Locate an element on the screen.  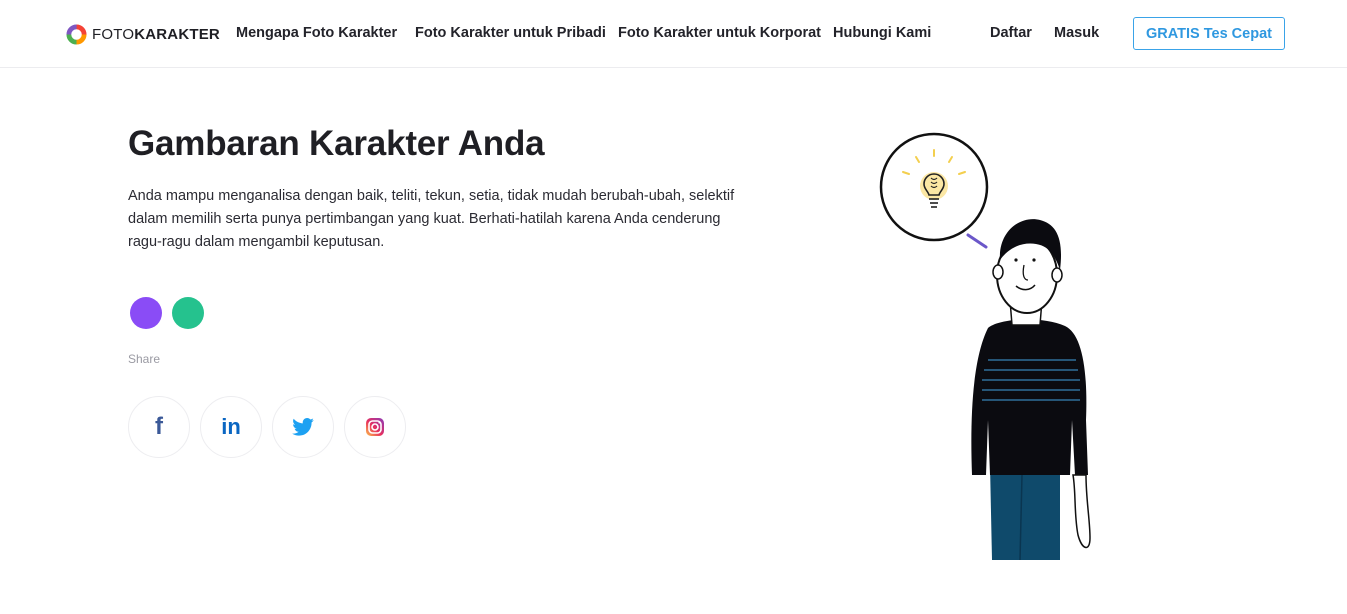
color-dot-green is located at coordinates (188, 313).